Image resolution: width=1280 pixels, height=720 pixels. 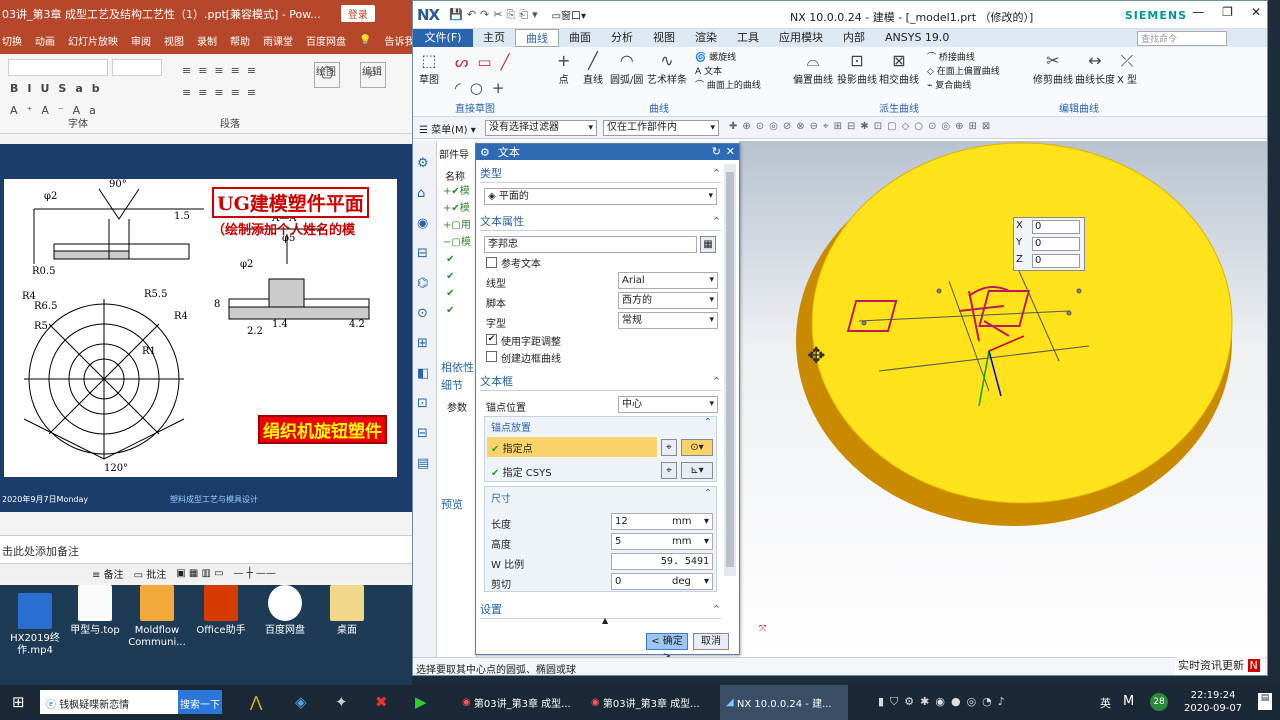 What do you see at coordinates (708, 244) in the screenshot?
I see `text-options-button: ▦` at bounding box center [708, 244].